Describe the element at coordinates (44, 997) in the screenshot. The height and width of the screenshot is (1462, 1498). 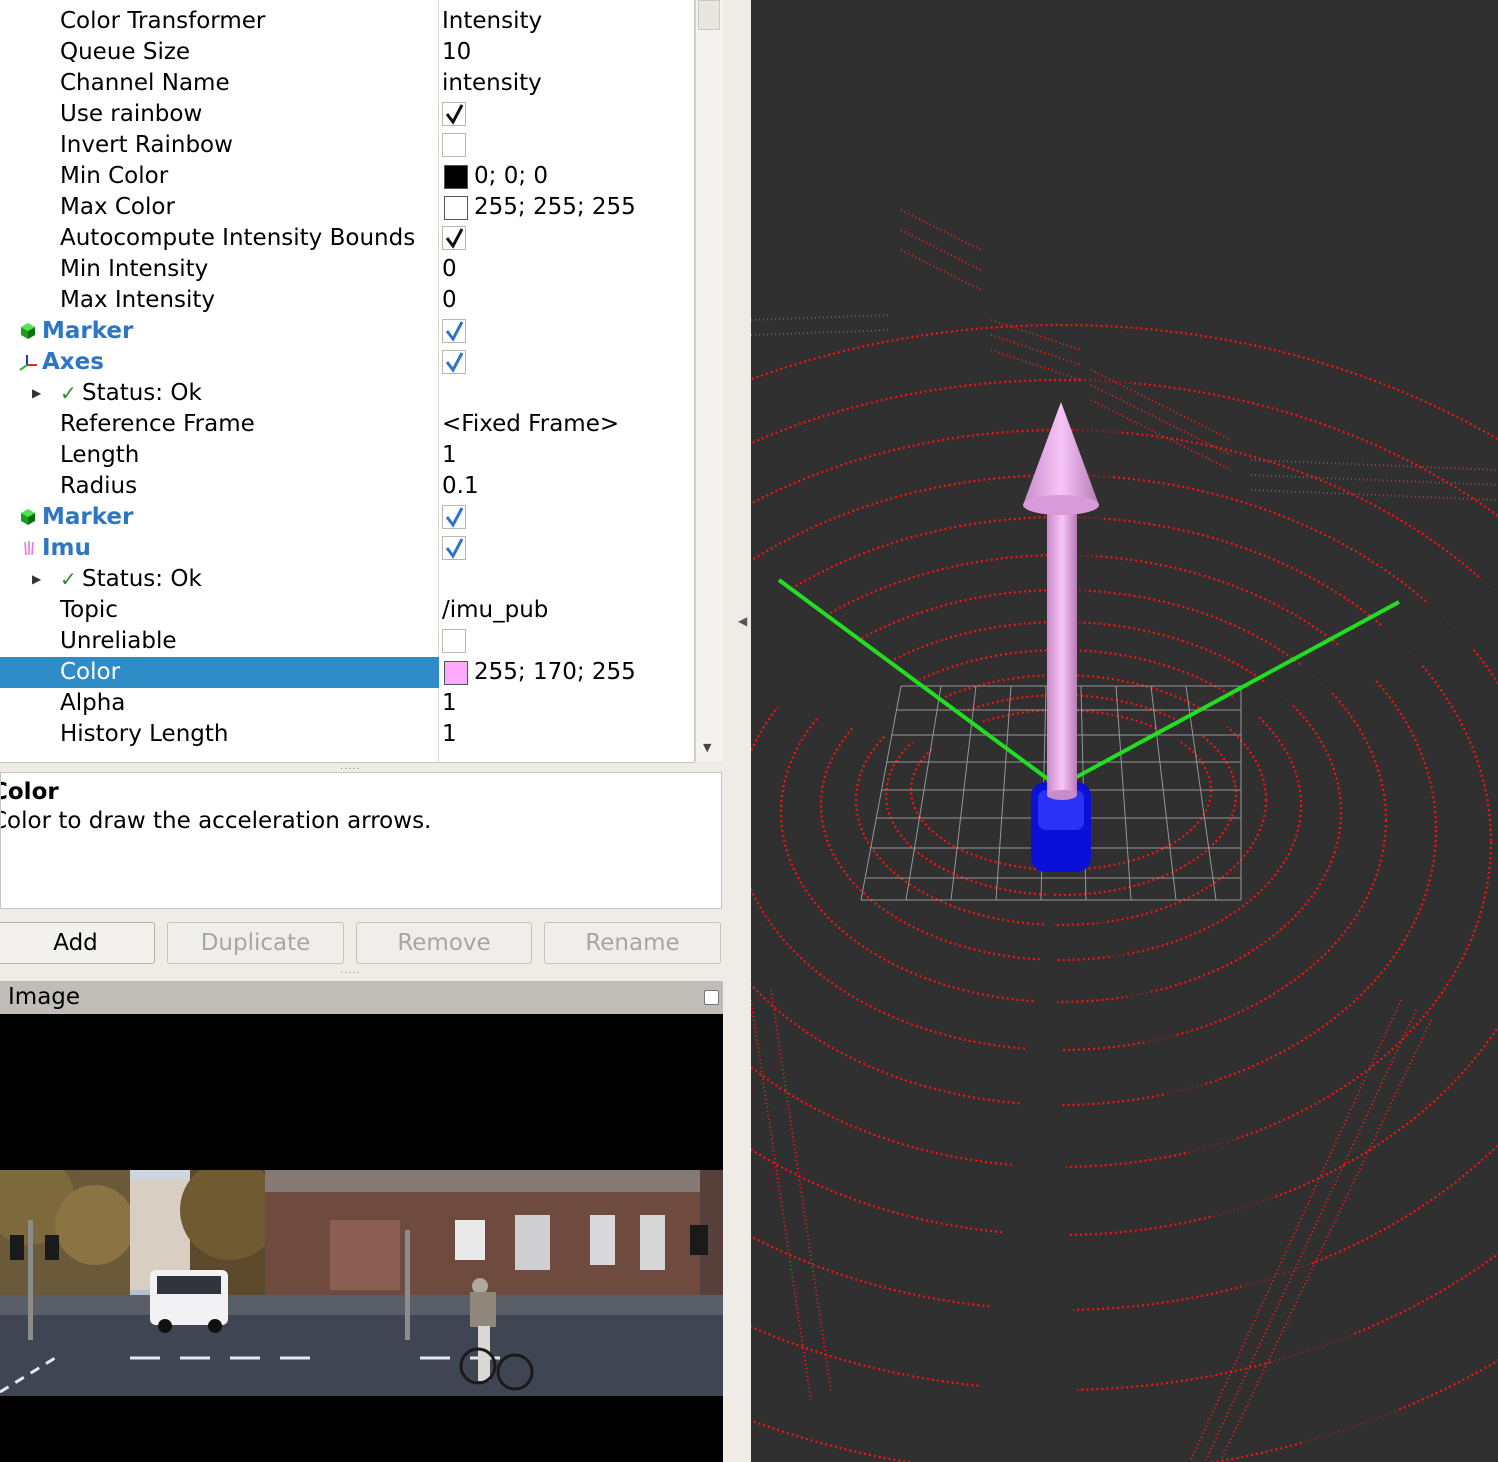
I see `image-panel-title: Image` at that location.